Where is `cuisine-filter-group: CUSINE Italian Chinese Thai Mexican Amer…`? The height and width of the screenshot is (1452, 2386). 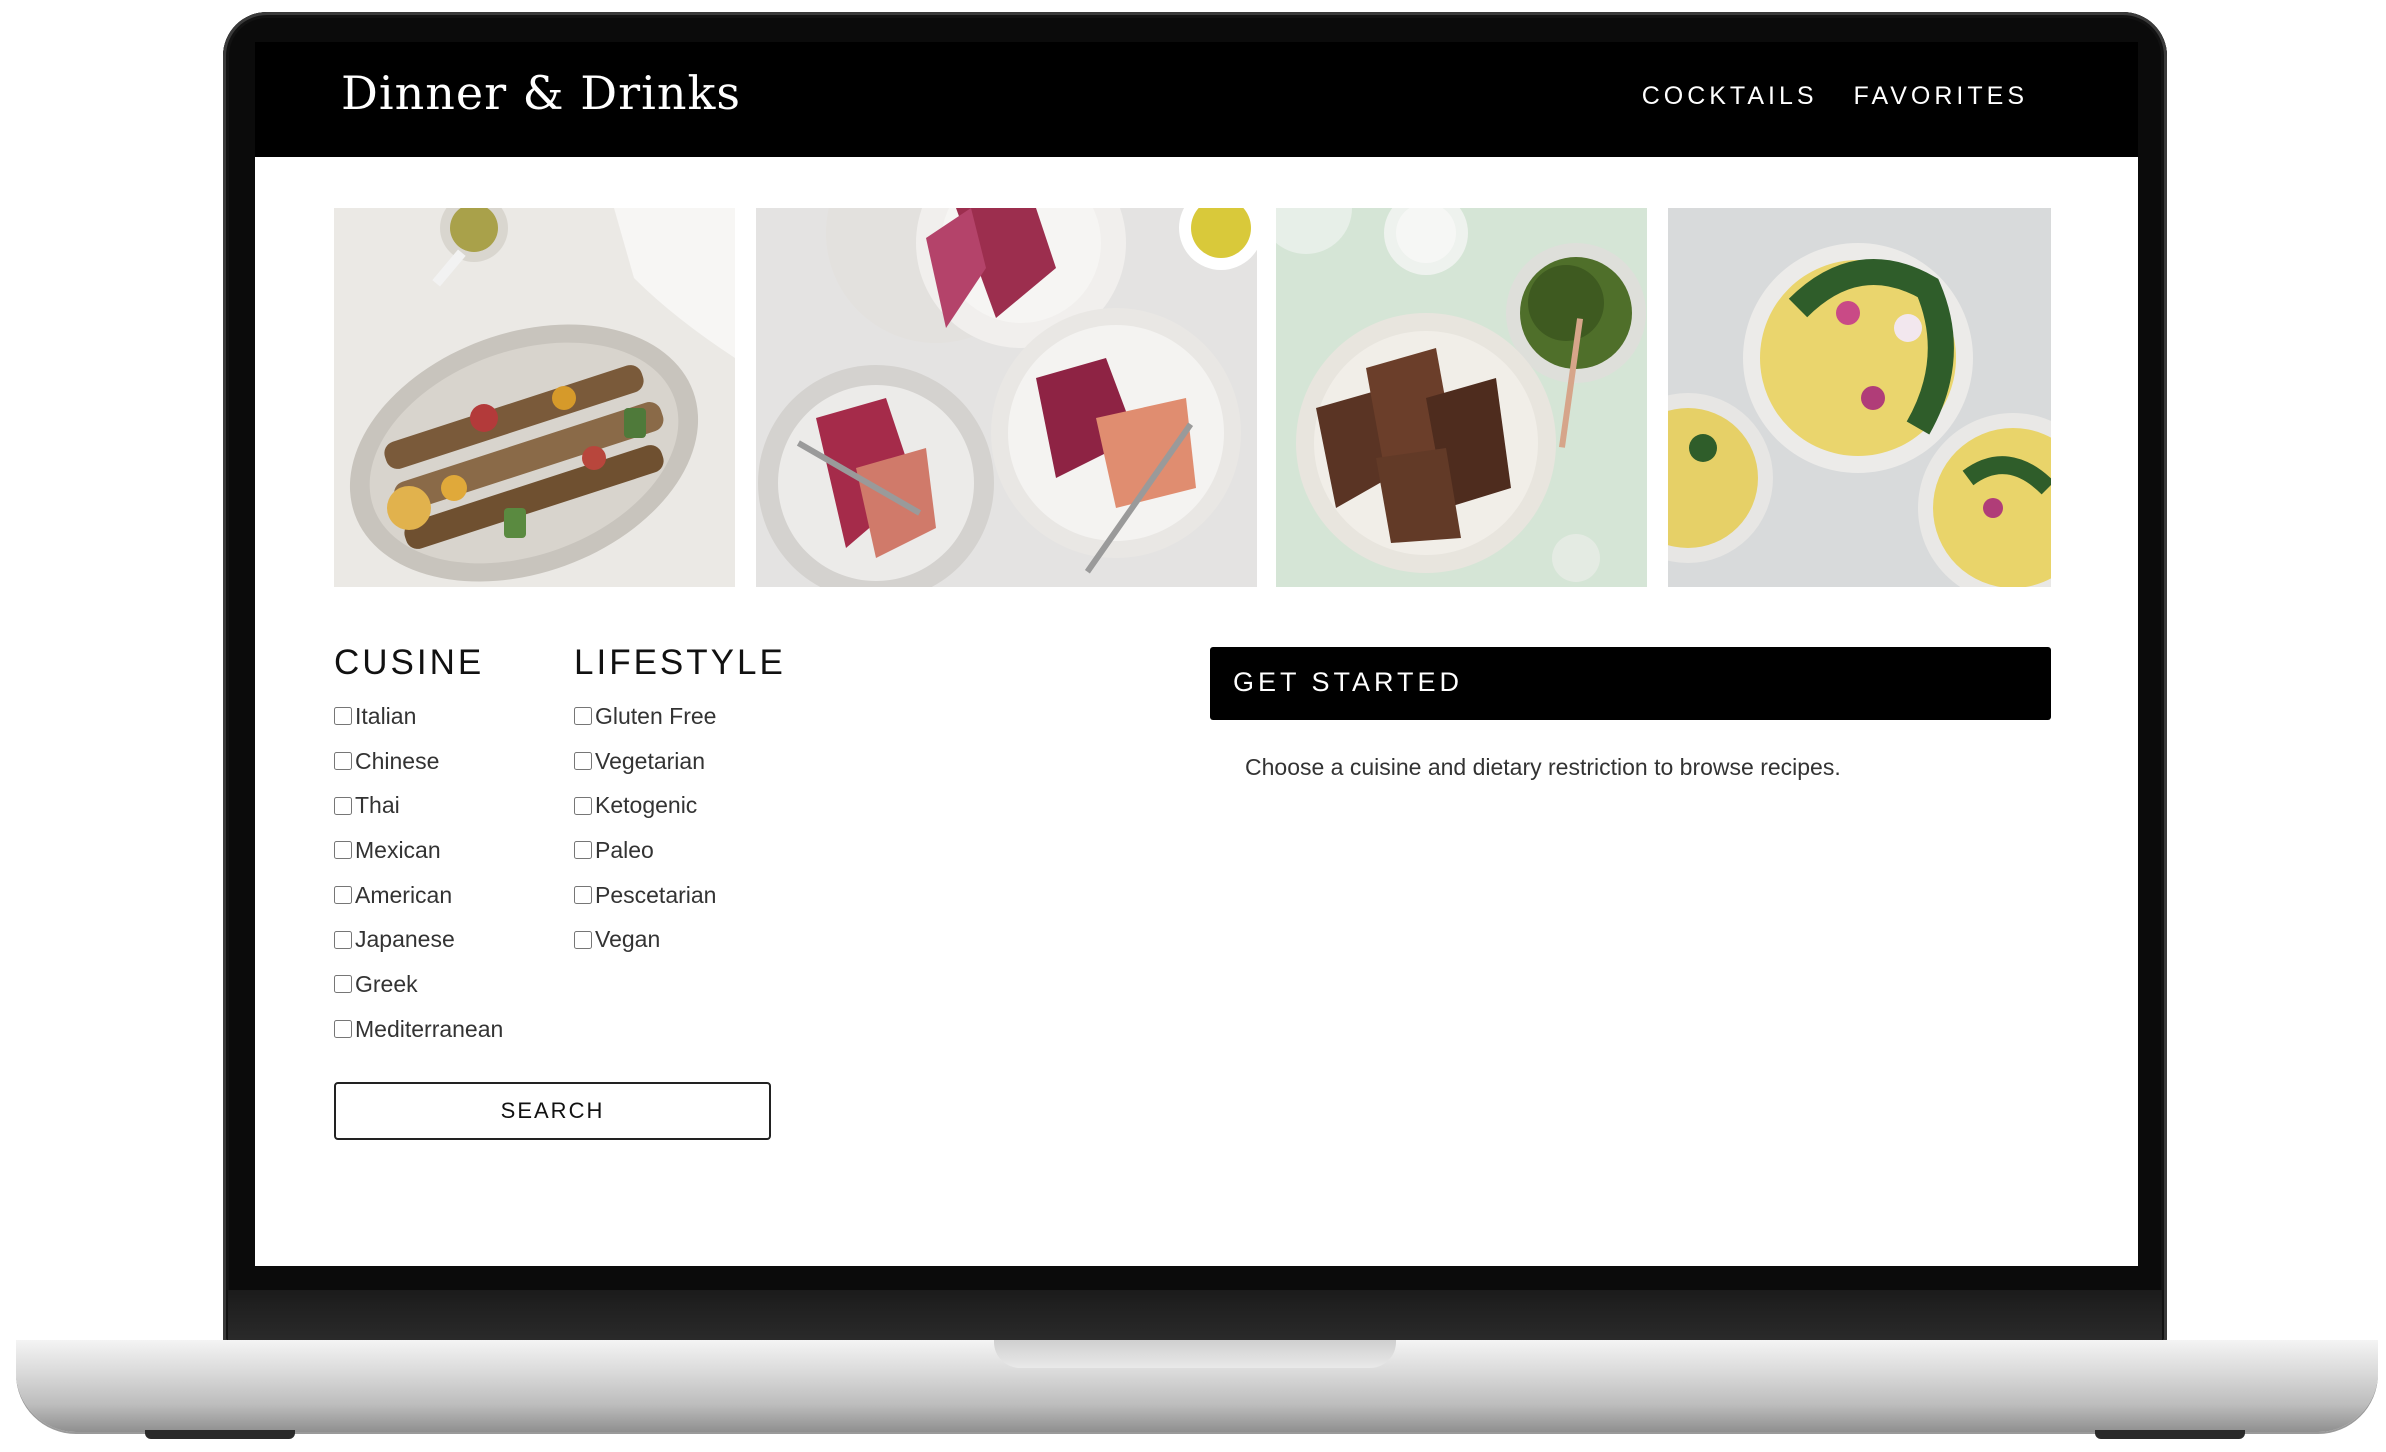 cuisine-filter-group: CUSINE Italian Chinese Thai Mexican Amer… is located at coordinates (418, 847).